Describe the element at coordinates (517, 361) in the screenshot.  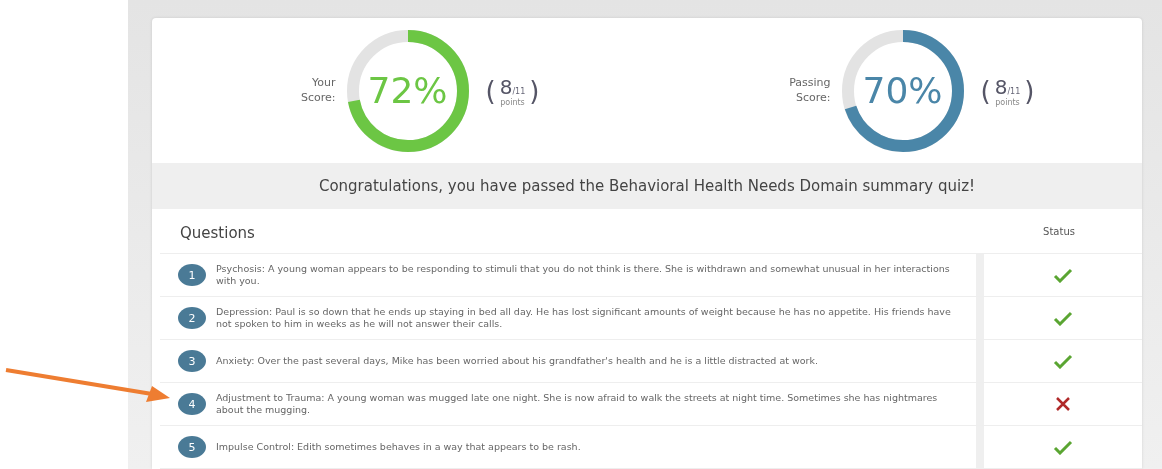
I see `question-text: Anxiety: Over the past several days, Mike has been worried about his grandfather's health and he is a little distracted at work.` at that location.